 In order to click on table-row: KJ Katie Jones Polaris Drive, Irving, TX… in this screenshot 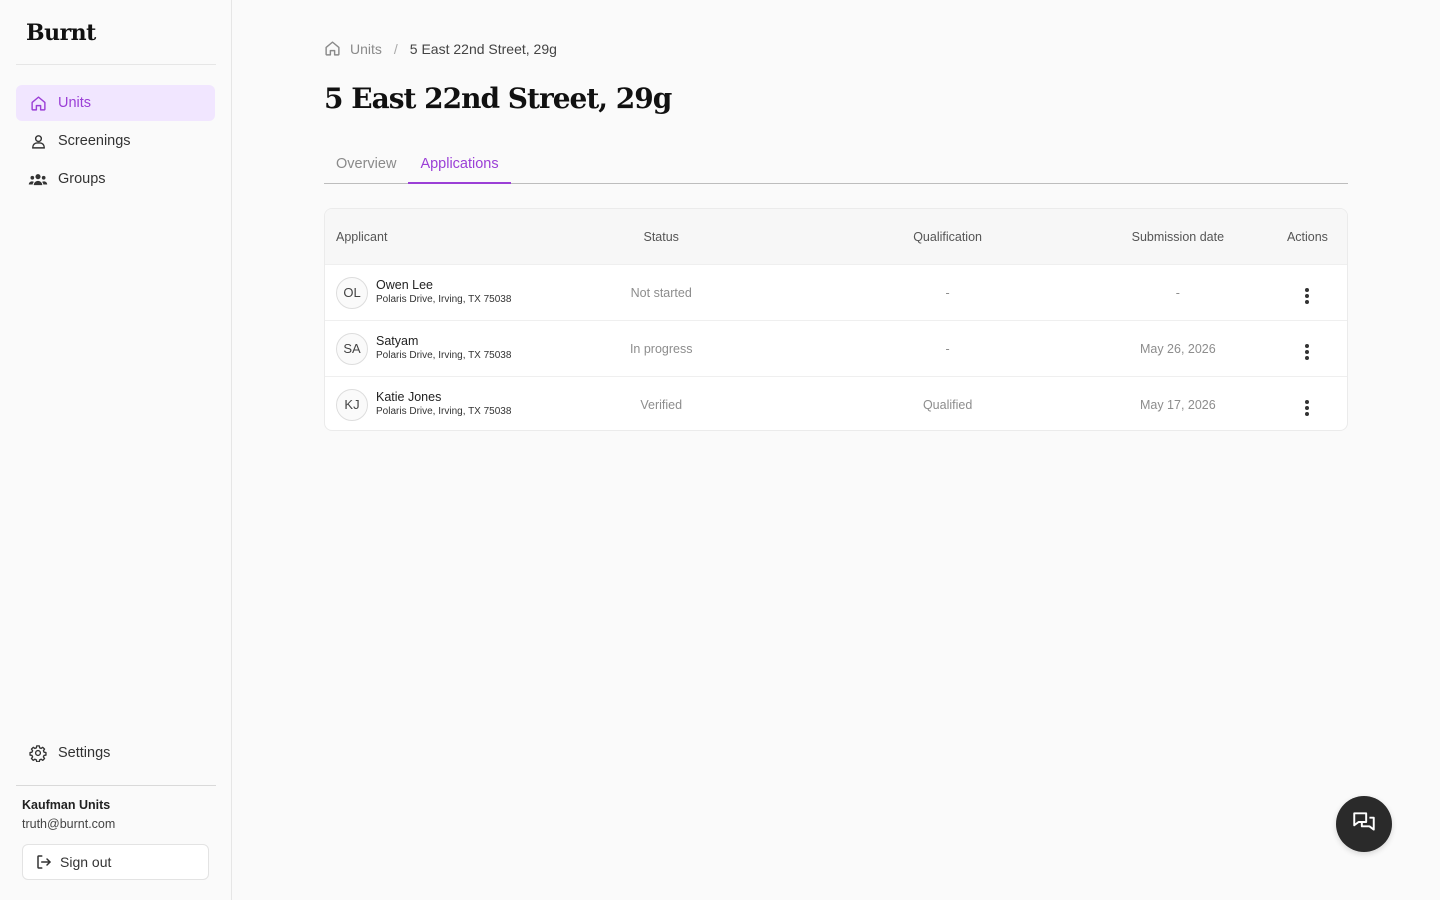, I will do `click(836, 403)`.